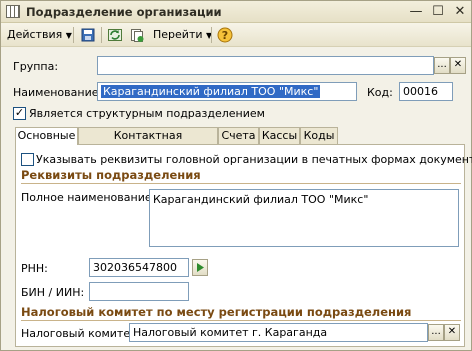  What do you see at coordinates (236, 12) in the screenshot?
I see `title-bar: Подразделение организации — ☐ ✕` at bounding box center [236, 12].